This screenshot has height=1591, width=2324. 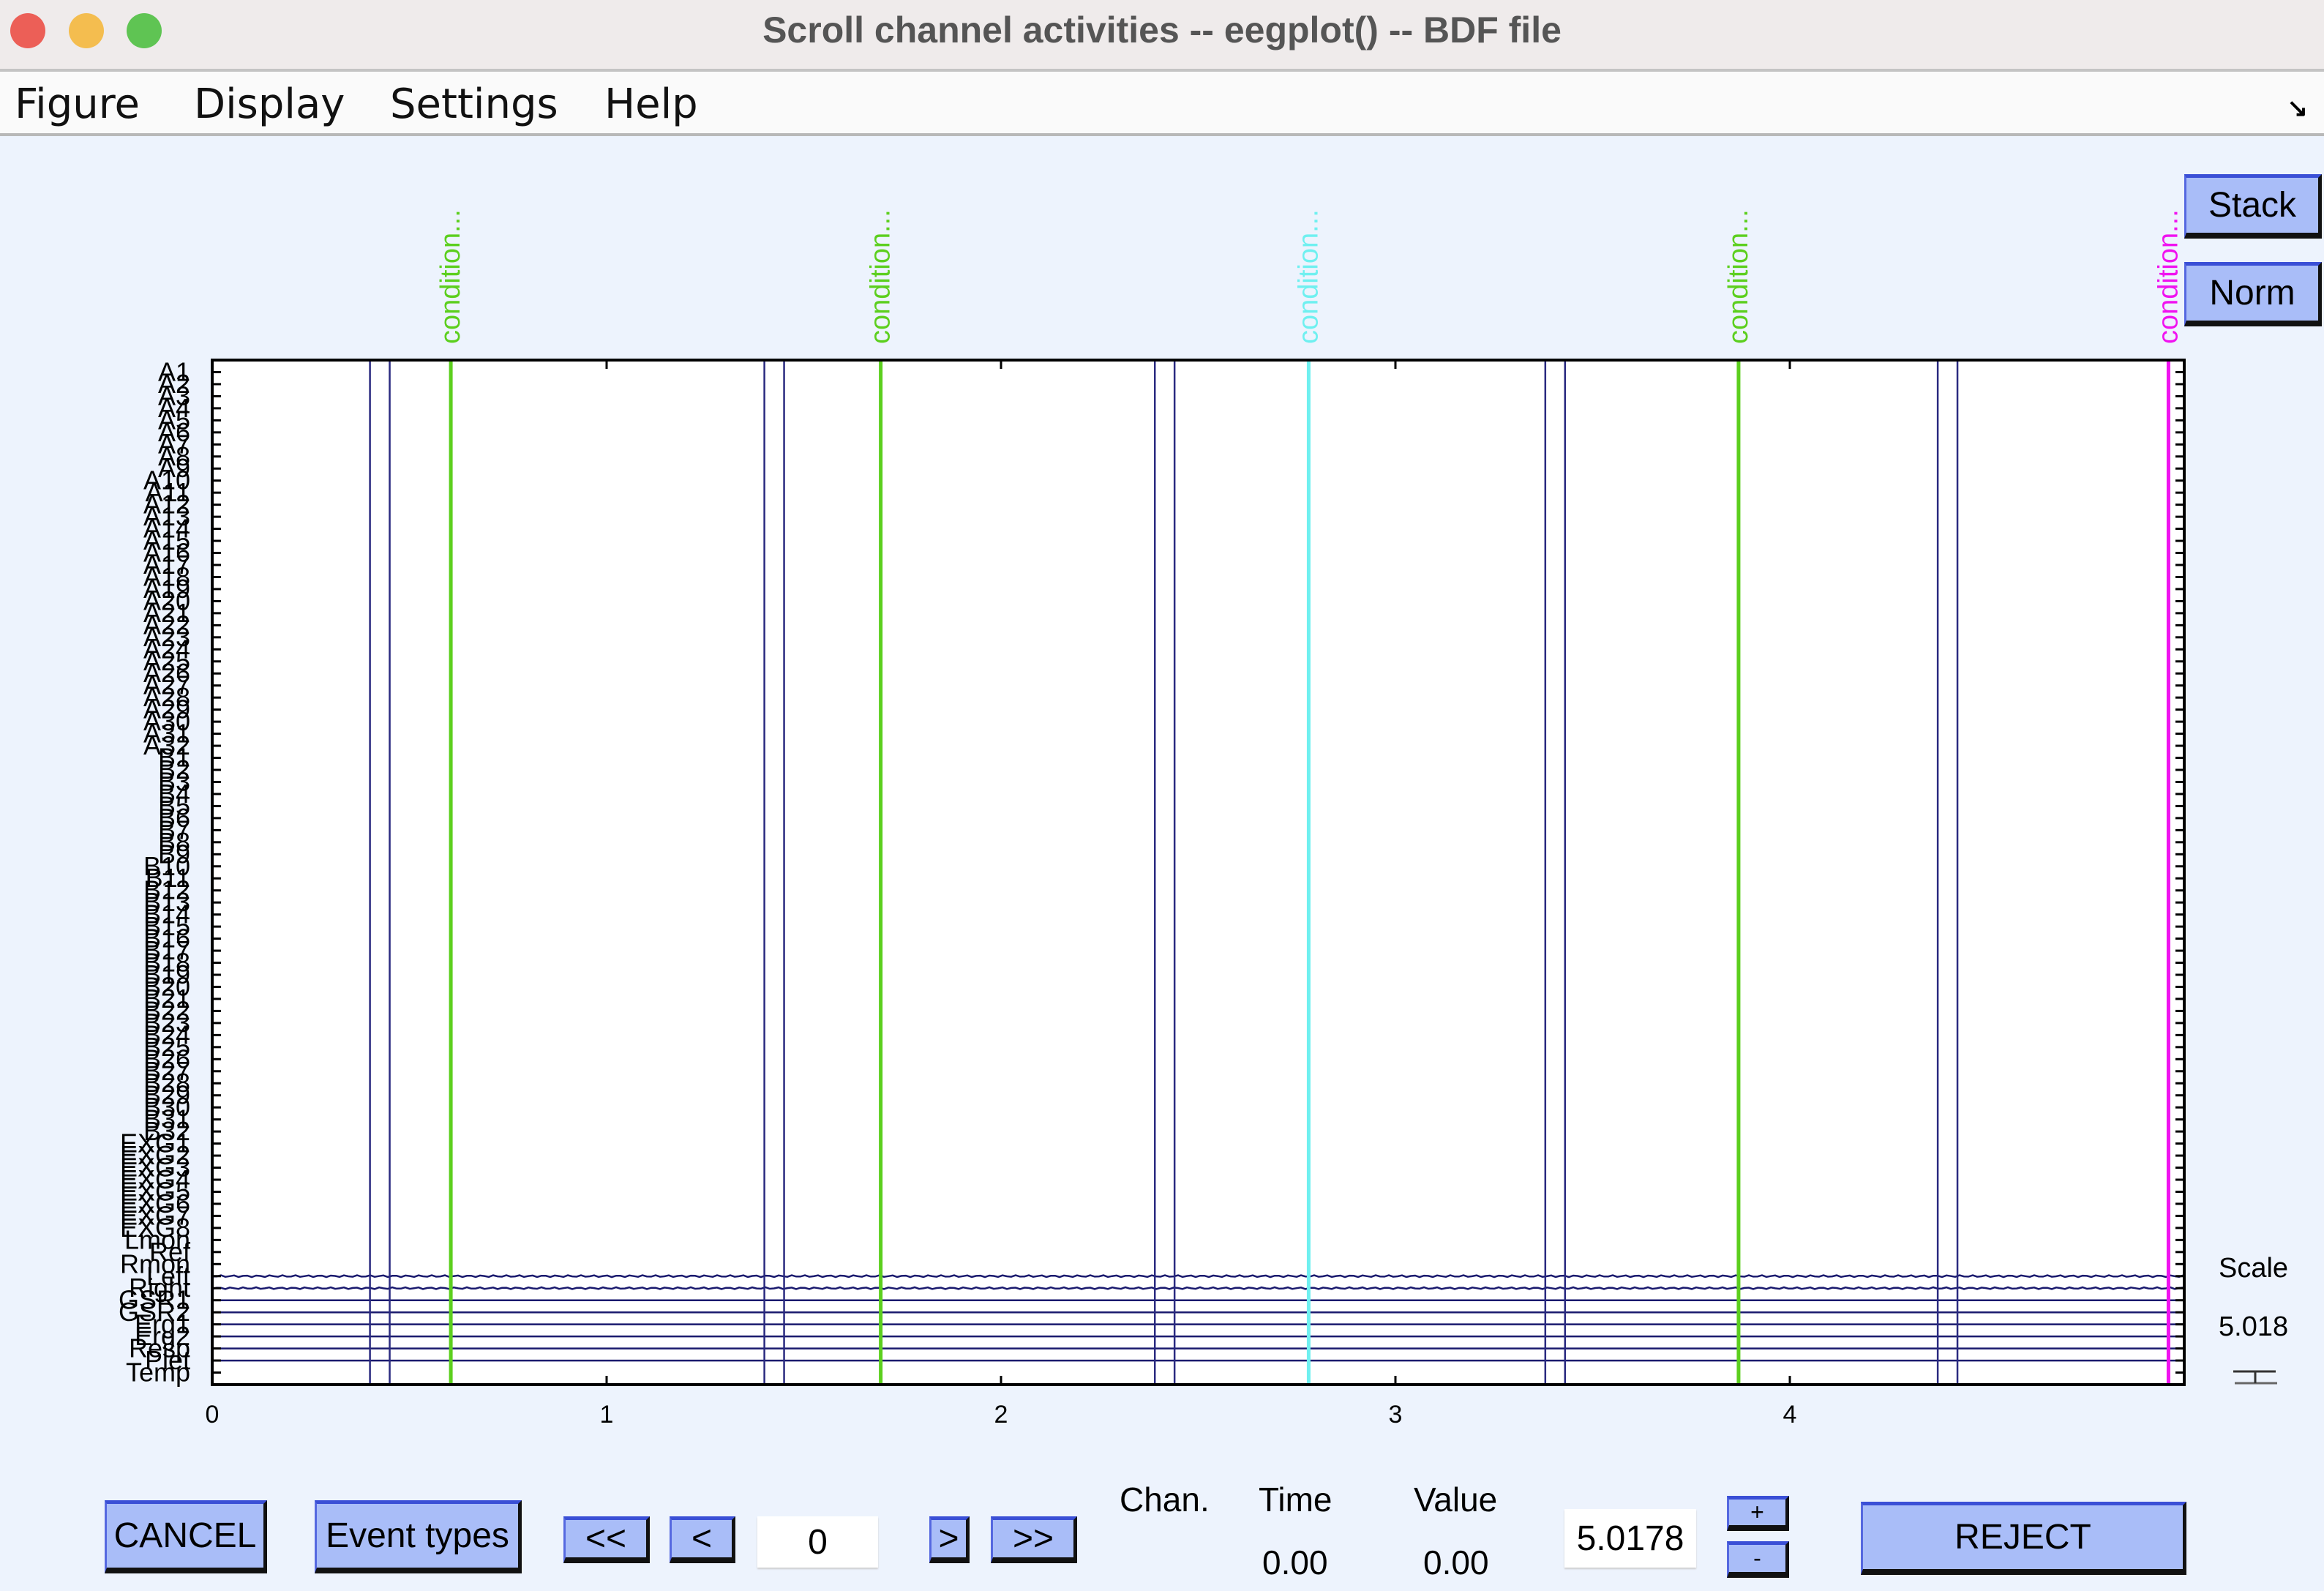 I want to click on time-readout: 0.00, so click(x=1295, y=1562).